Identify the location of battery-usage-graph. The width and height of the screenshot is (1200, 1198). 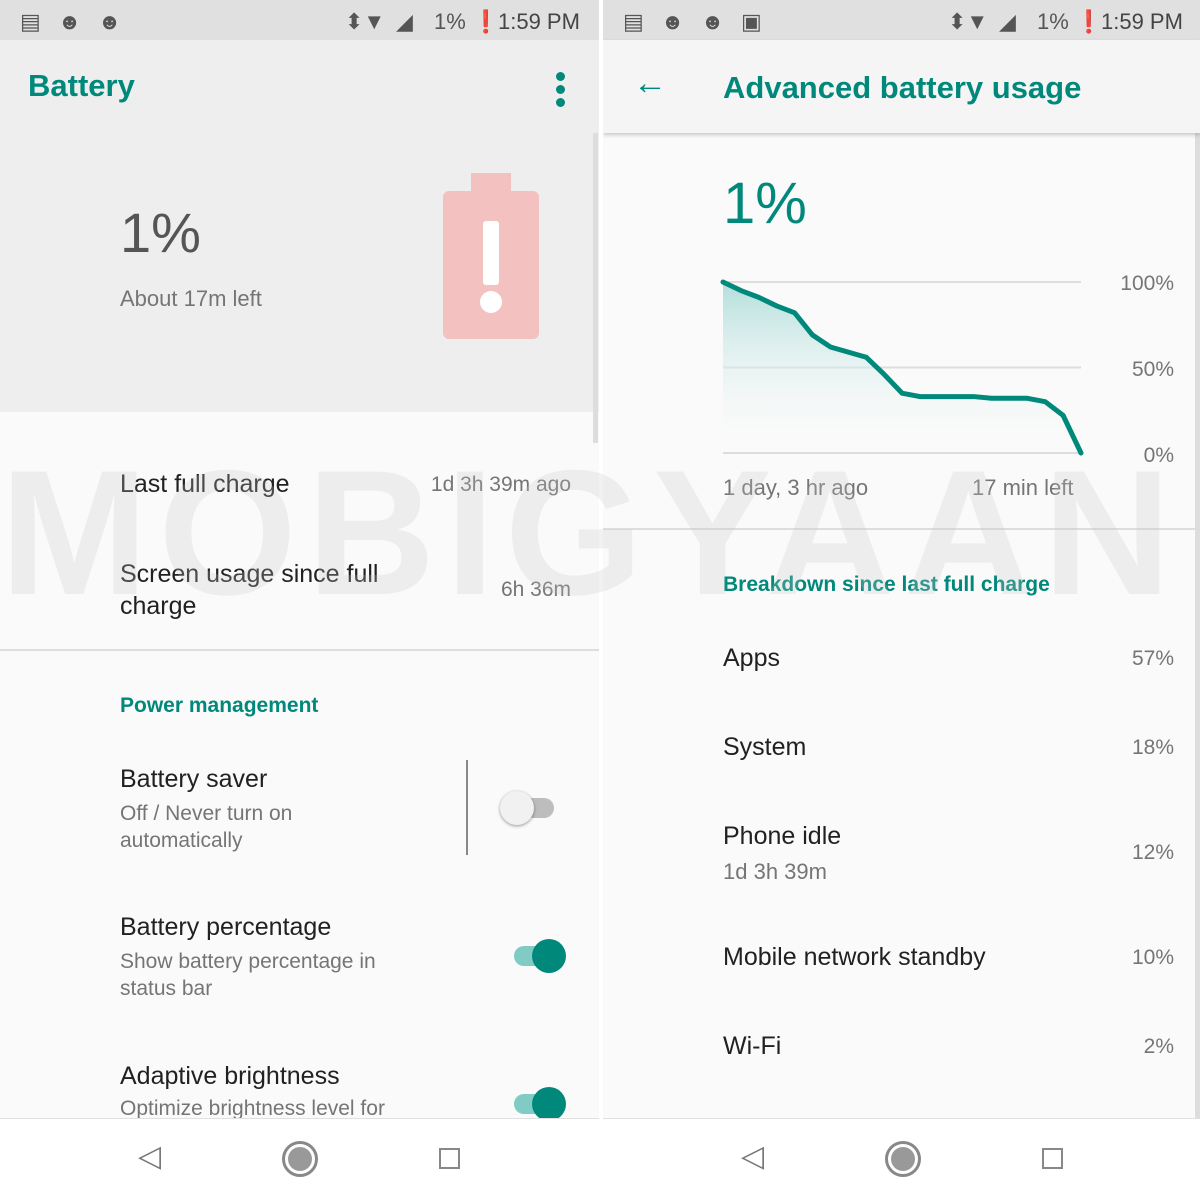
(902, 367).